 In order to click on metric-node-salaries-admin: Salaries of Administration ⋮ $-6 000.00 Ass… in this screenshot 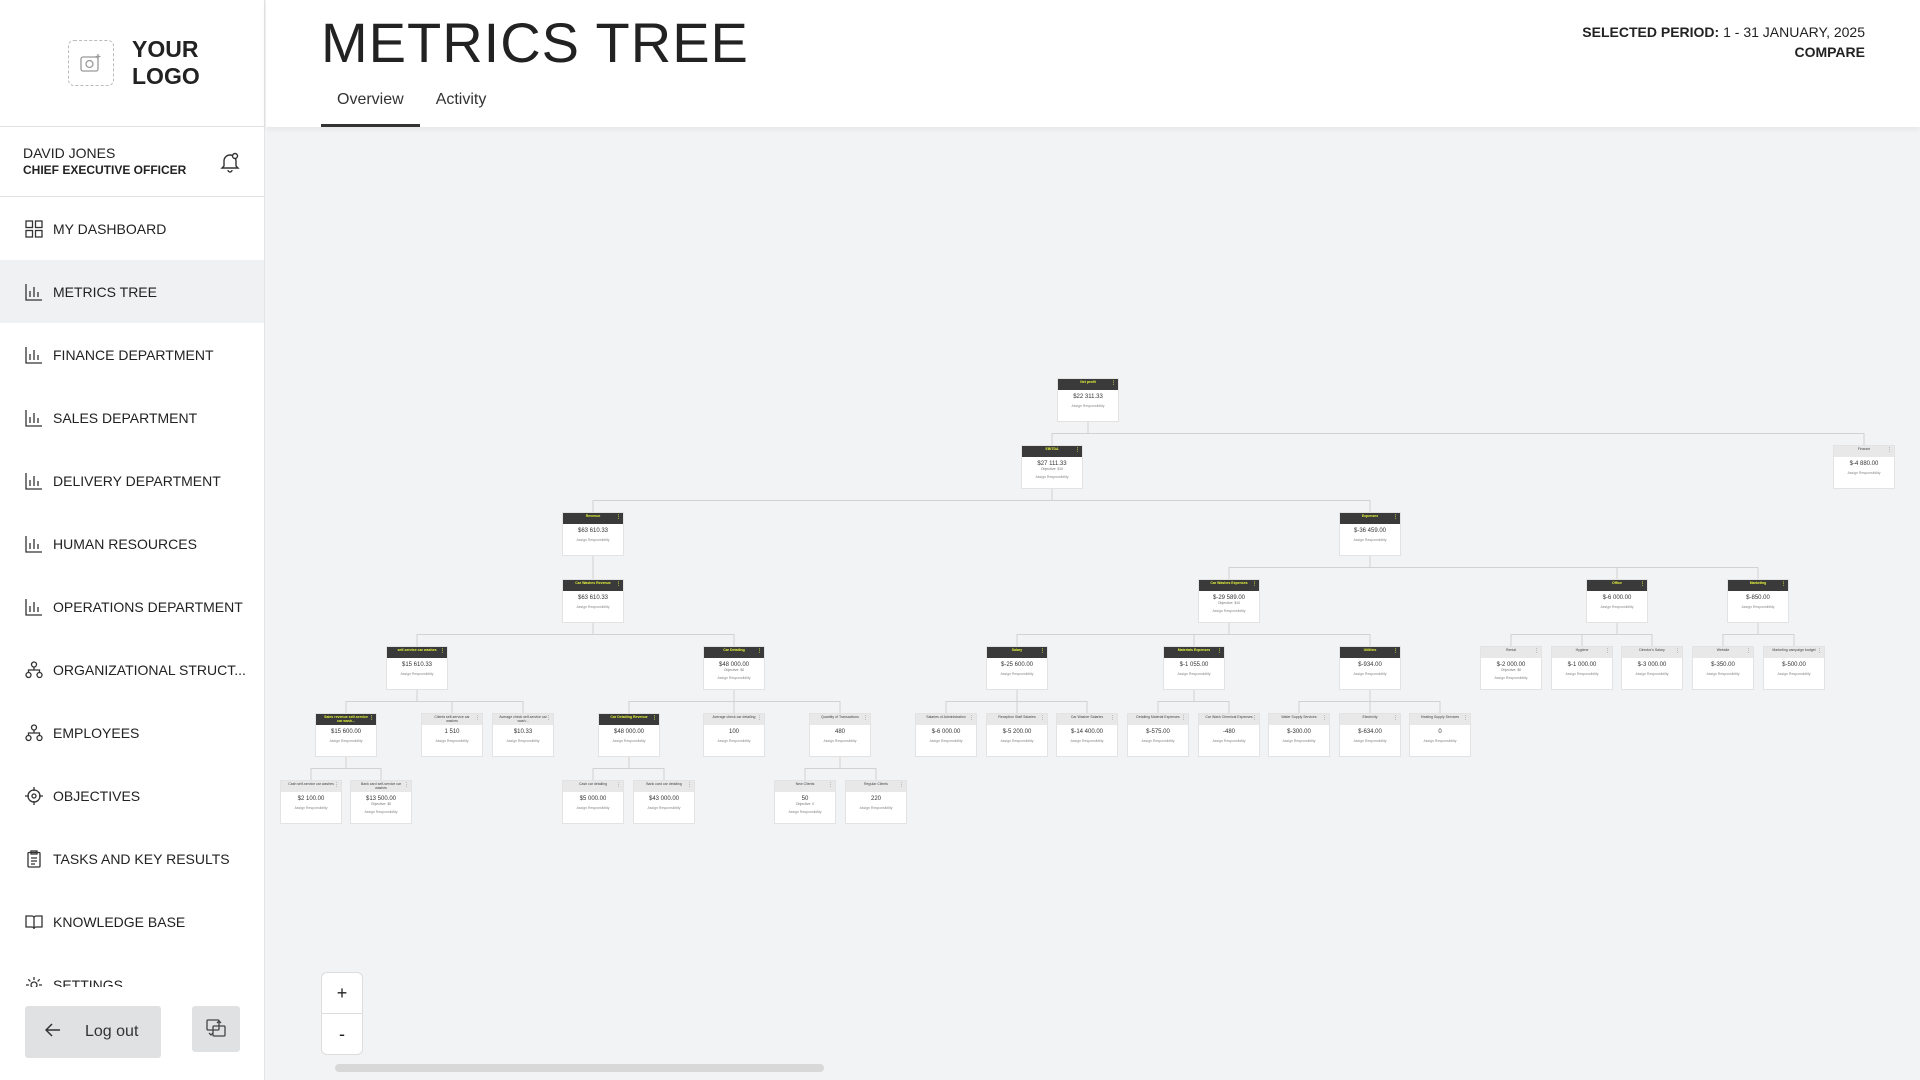, I will do `click(946, 735)`.